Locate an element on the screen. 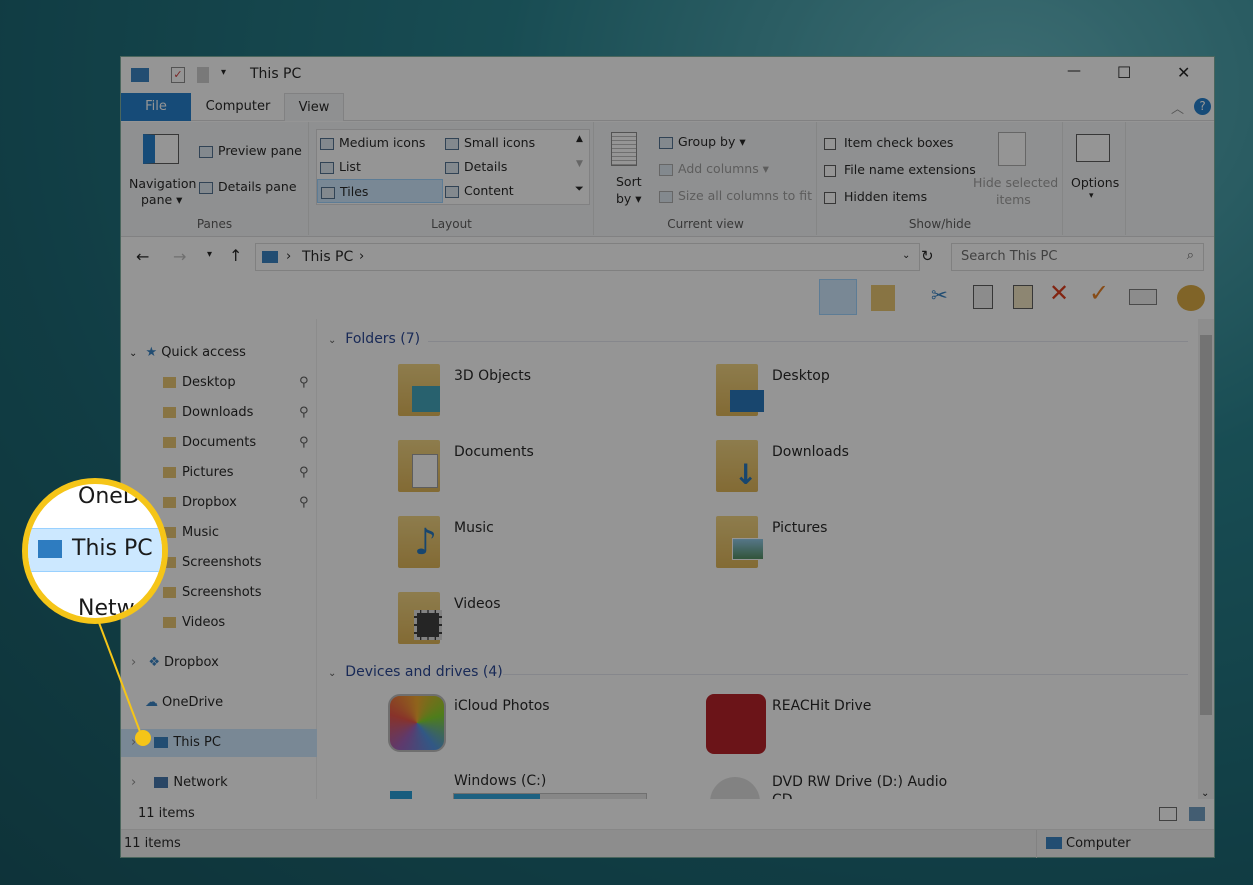 This screenshot has width=1253, height=885. callout-pointer is located at coordinates (124, 682).